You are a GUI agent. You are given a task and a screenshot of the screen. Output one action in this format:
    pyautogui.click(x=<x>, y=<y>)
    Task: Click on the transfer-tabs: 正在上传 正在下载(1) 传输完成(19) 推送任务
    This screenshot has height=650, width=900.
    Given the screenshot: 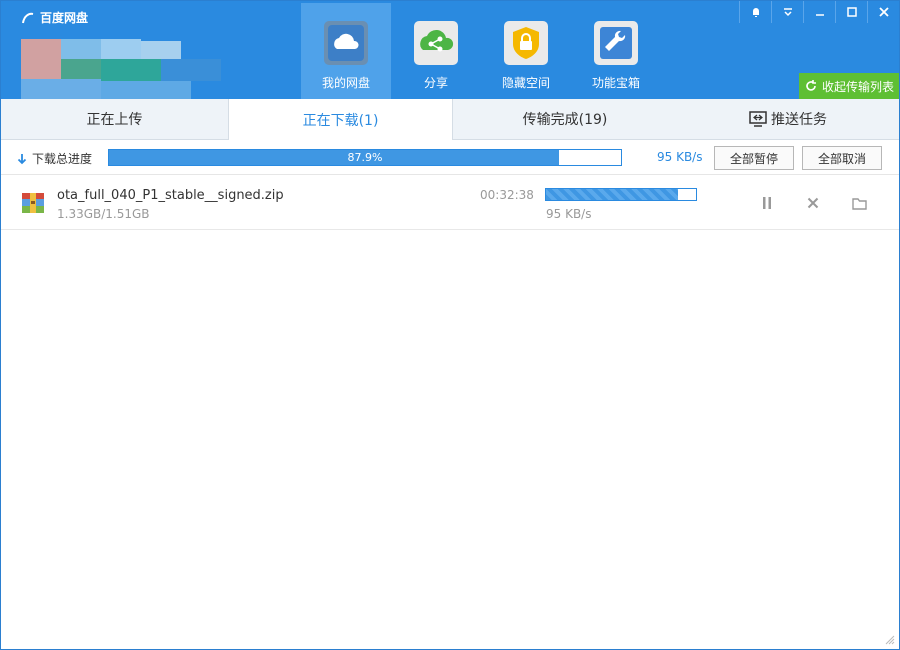 What is the action you would take?
    pyautogui.click(x=450, y=119)
    